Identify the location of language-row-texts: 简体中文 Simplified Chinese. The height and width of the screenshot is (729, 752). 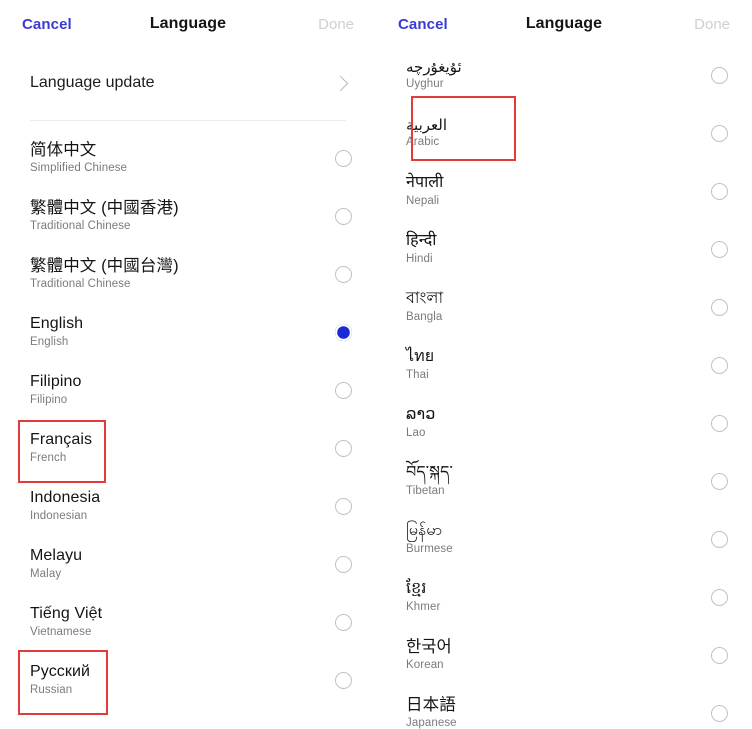
(78, 158).